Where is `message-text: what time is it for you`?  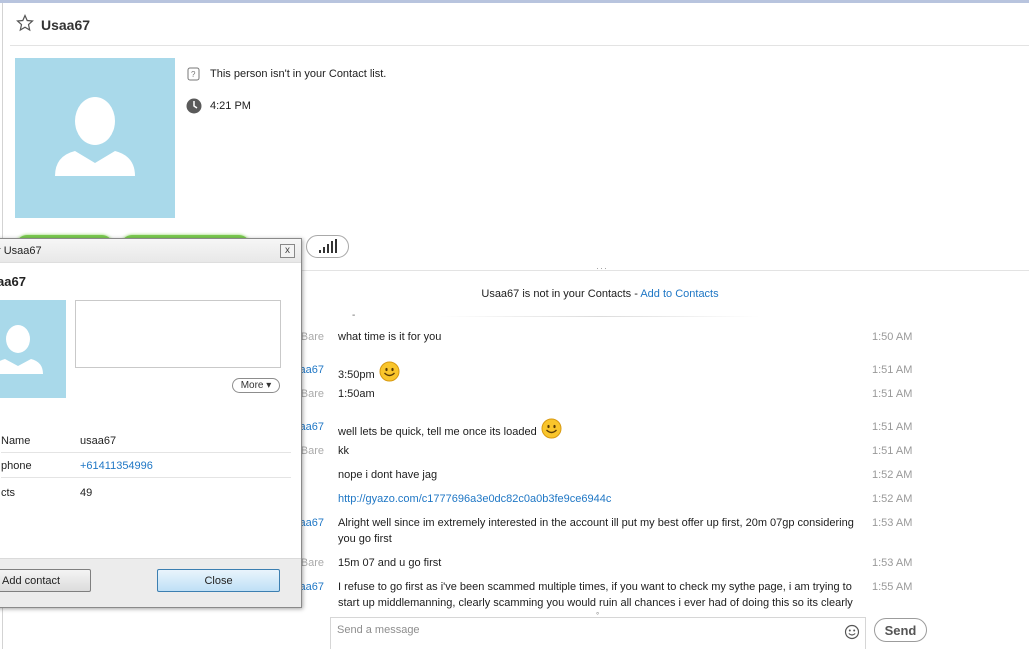
message-text: what time is it for you is located at coordinates (598, 337).